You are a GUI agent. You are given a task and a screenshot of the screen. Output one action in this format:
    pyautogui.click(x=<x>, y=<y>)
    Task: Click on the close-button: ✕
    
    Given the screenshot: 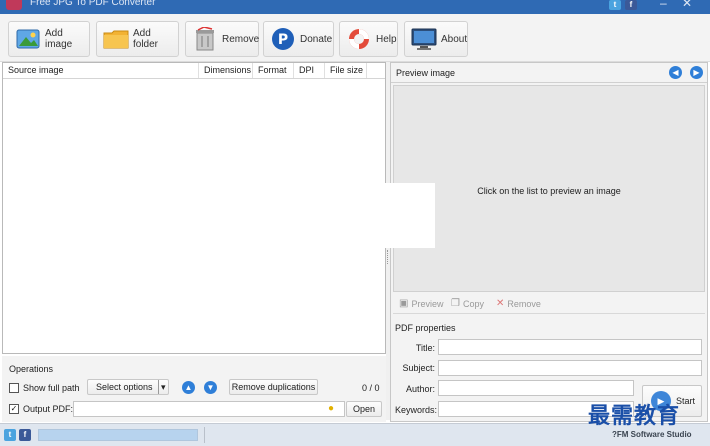 What is the action you would take?
    pyautogui.click(x=687, y=5)
    